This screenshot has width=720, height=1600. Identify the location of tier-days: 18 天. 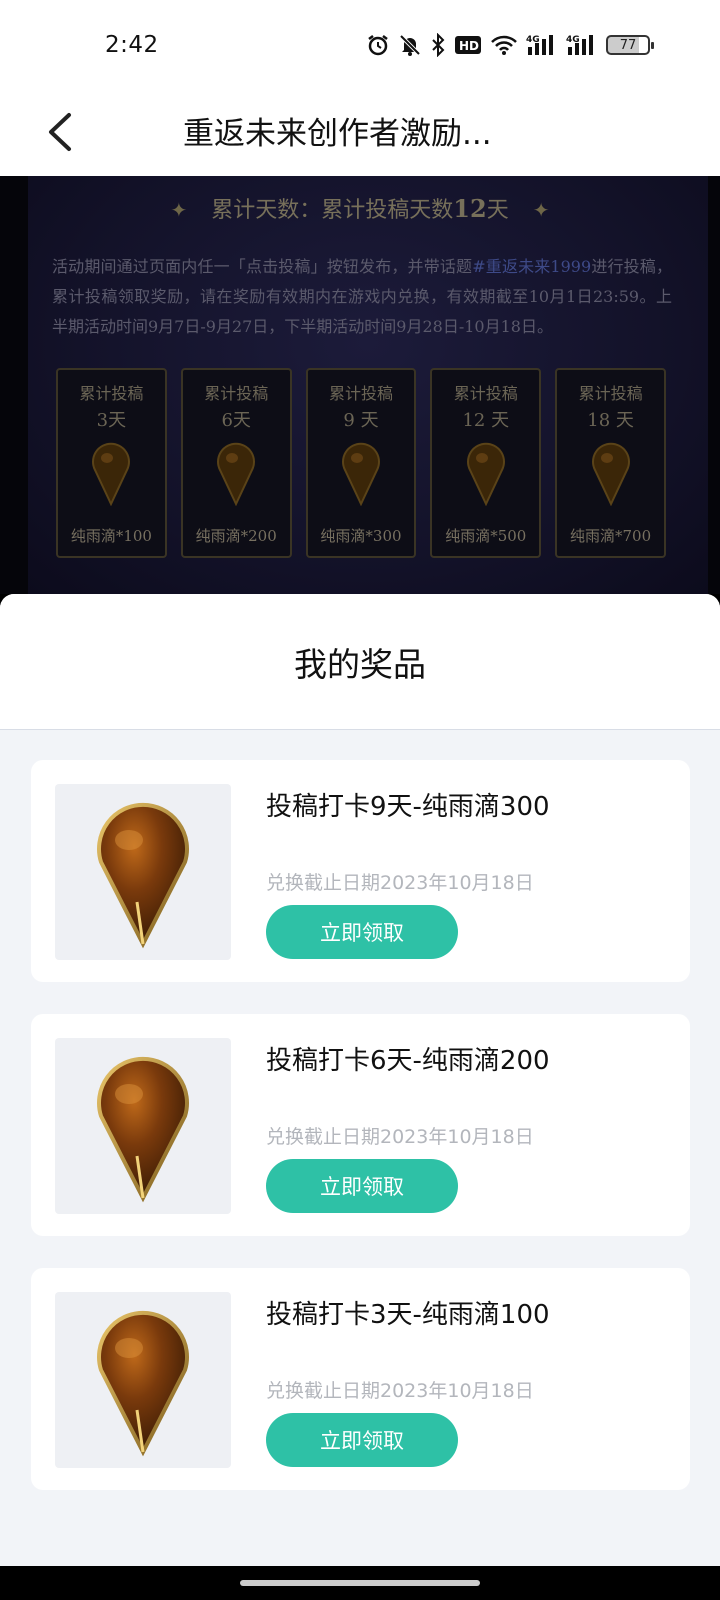
(610, 420).